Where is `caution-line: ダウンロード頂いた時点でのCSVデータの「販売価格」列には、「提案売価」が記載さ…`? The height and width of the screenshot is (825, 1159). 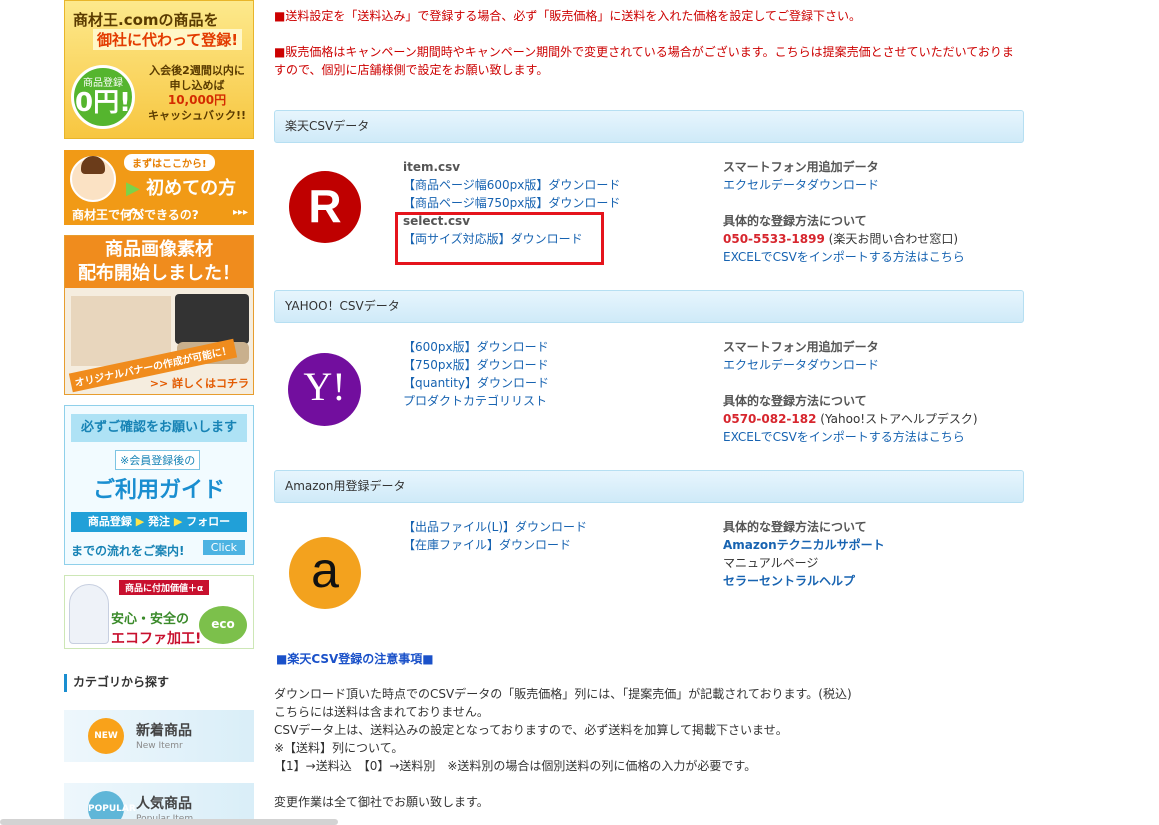 caution-line: ダウンロード頂いた時点でのCSVデータの「販売価格」列には、「提案売価」が記載さ… is located at coordinates (563, 694).